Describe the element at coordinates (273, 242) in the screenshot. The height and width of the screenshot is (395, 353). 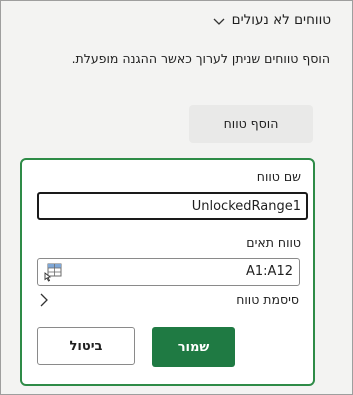
I see `cell-range-label: טווח תאים` at that location.